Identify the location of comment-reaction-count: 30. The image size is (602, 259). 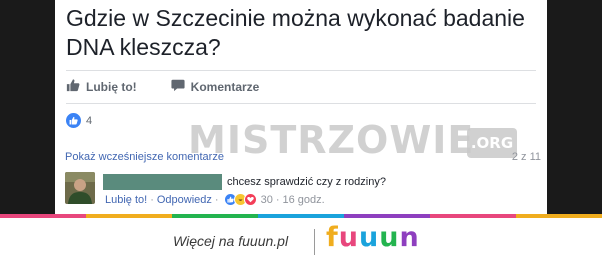
(266, 199).